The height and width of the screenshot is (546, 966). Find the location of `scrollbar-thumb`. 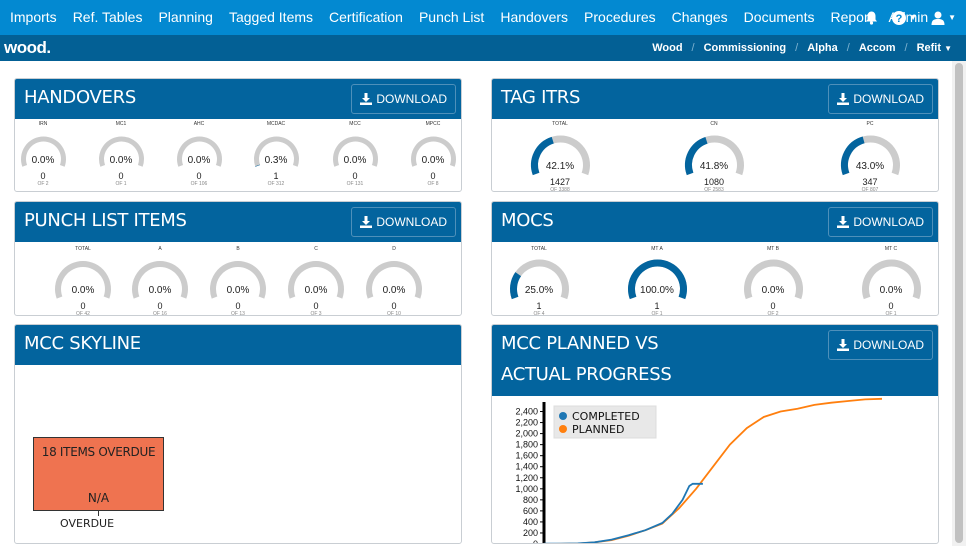

scrollbar-thumb is located at coordinates (959, 303).